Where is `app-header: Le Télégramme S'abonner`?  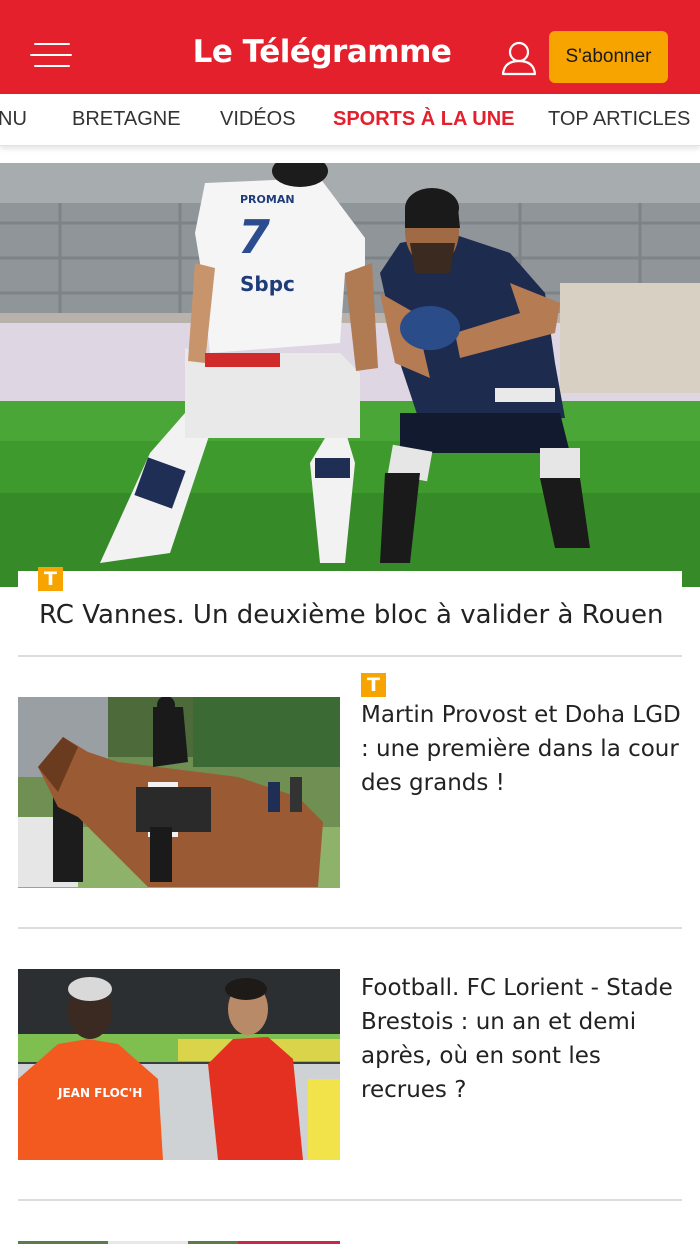 app-header: Le Télégramme S'abonner is located at coordinates (350, 47).